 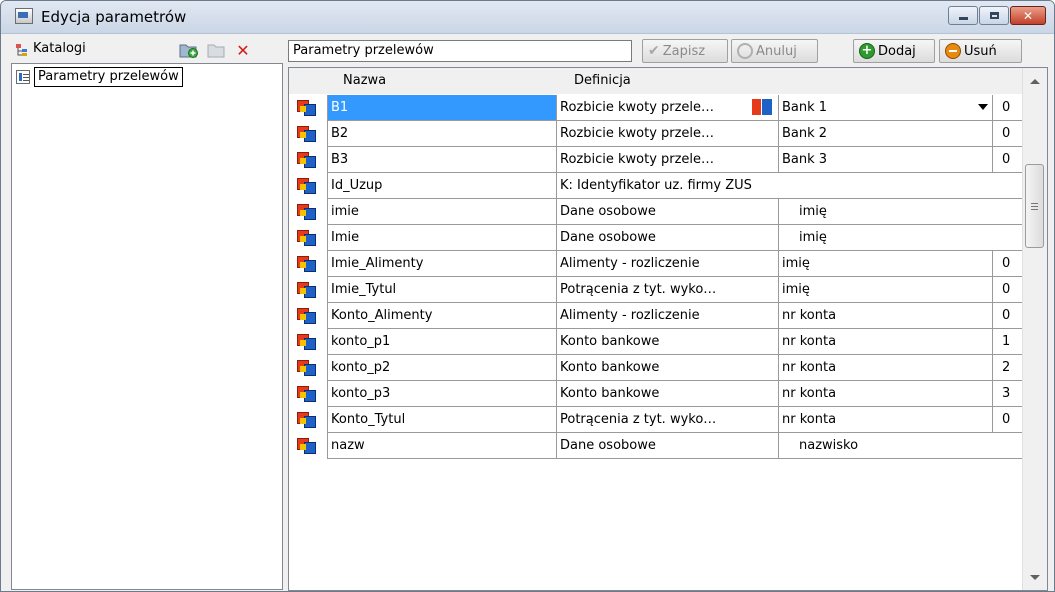 I want to click on close-button: ✕, so click(x=1028, y=15).